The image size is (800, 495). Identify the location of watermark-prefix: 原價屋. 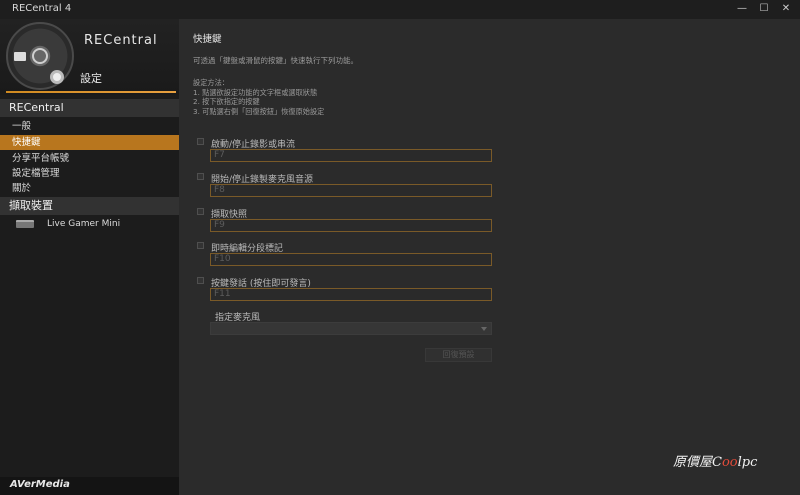
(693, 462).